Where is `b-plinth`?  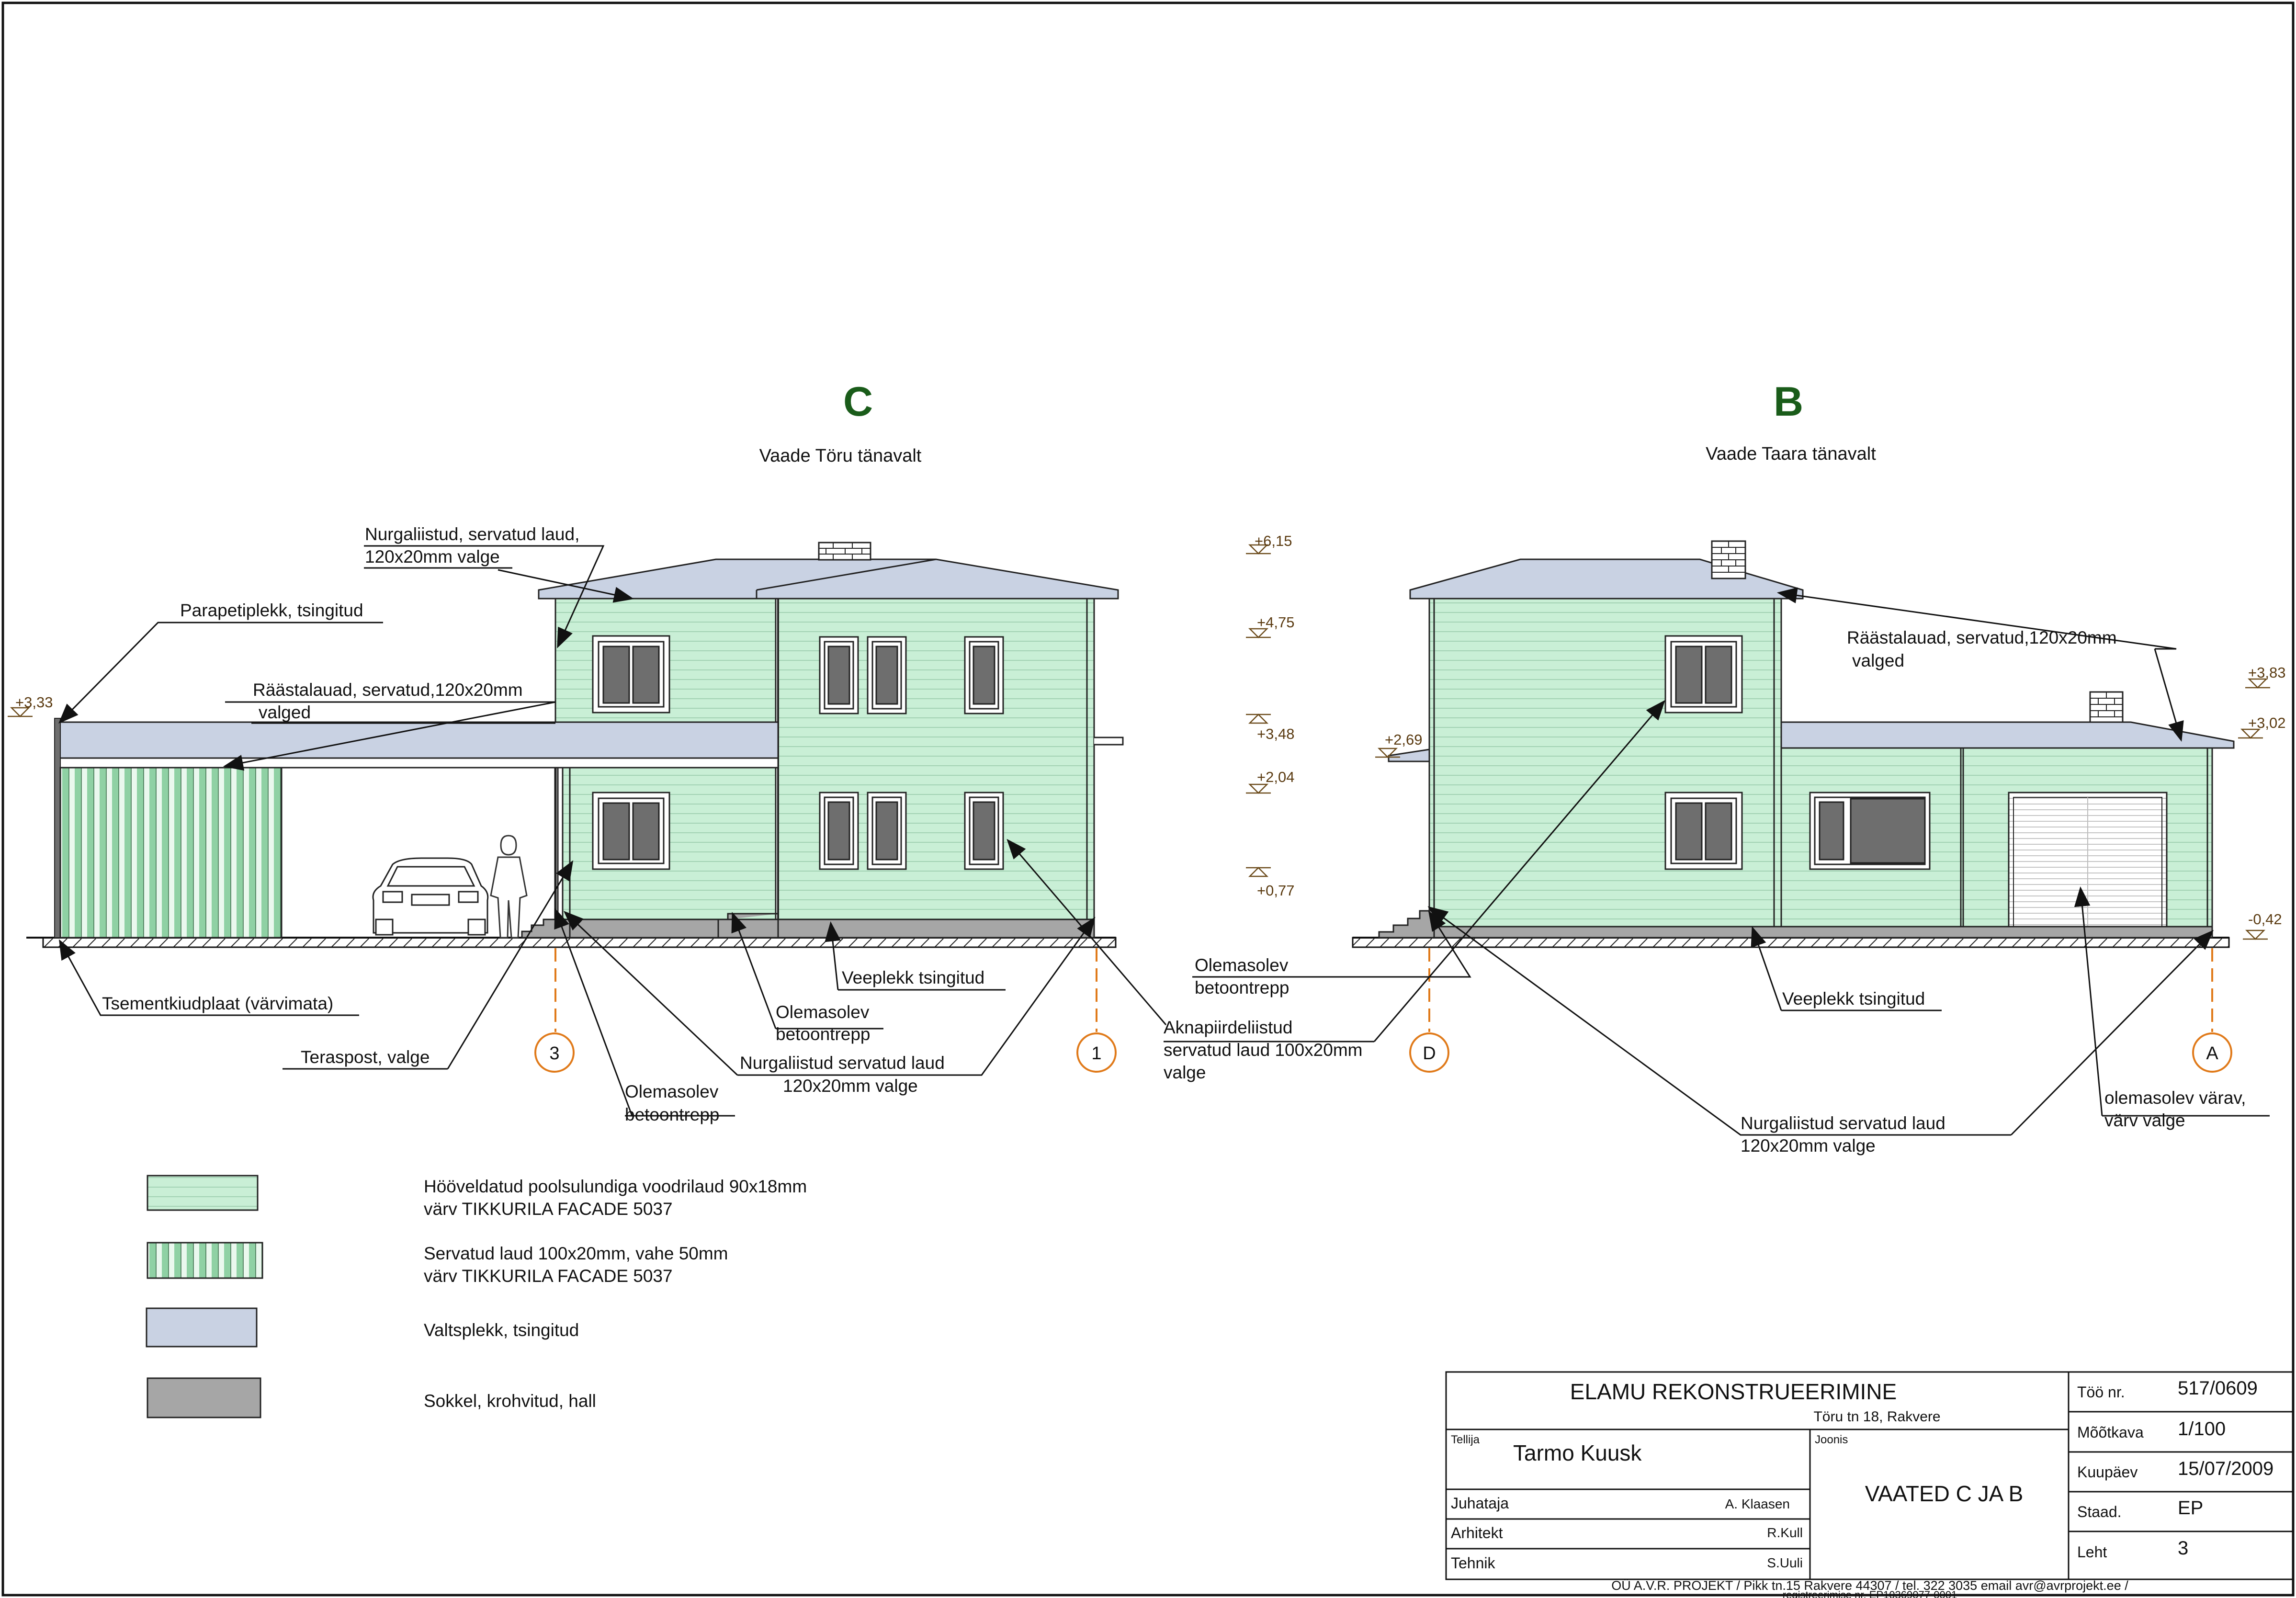 b-plinth is located at coordinates (1823, 932).